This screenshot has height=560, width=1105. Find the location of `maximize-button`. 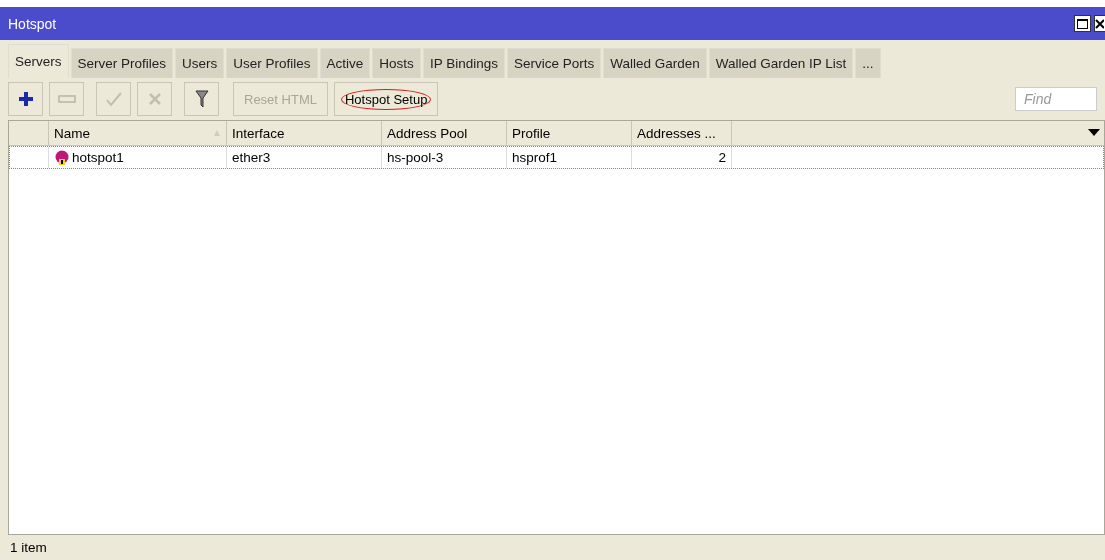

maximize-button is located at coordinates (1082, 23).